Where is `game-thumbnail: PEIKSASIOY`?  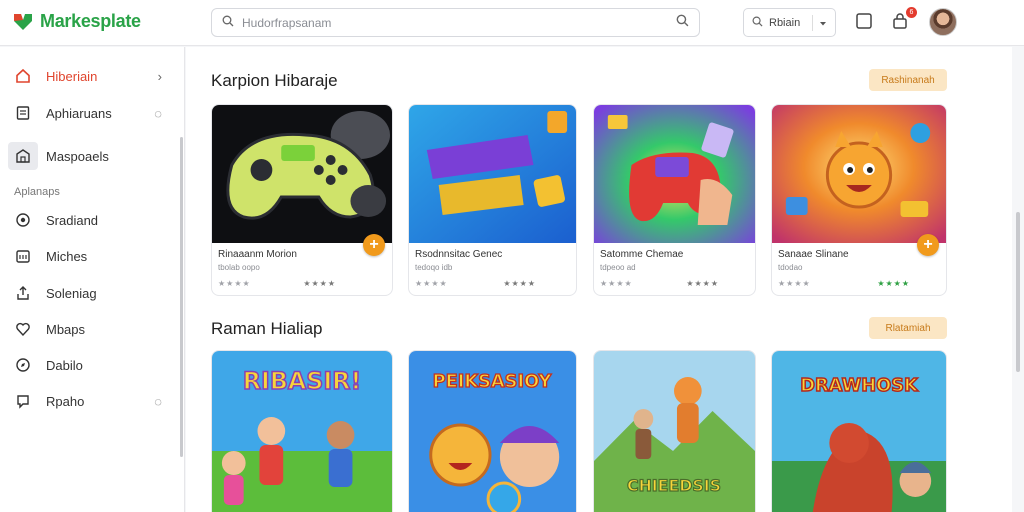 game-thumbnail: PEIKSASIOY is located at coordinates (492, 431).